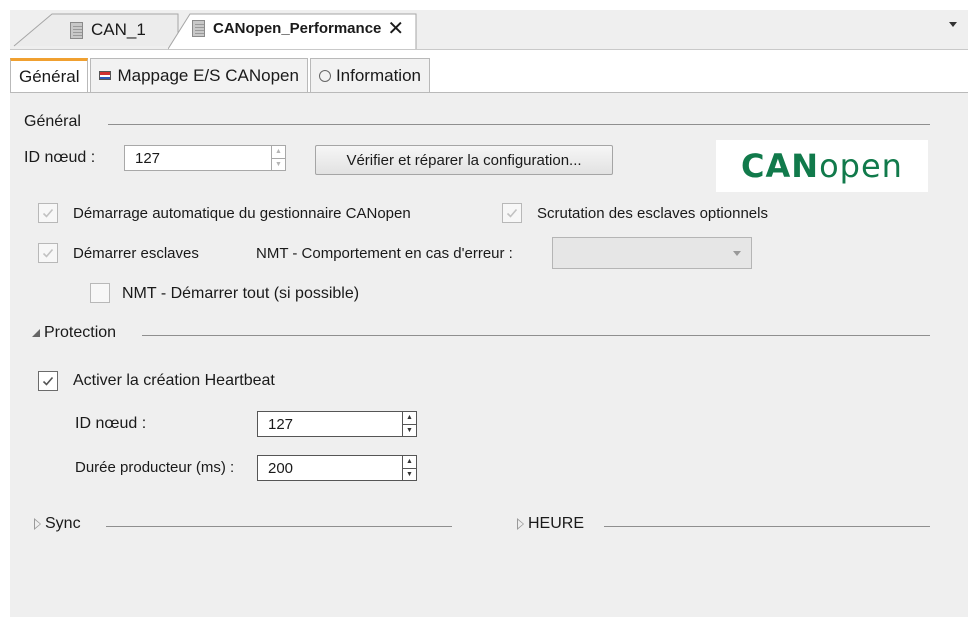  I want to click on doc-tab-label: CANopen_Performance, so click(297, 28).